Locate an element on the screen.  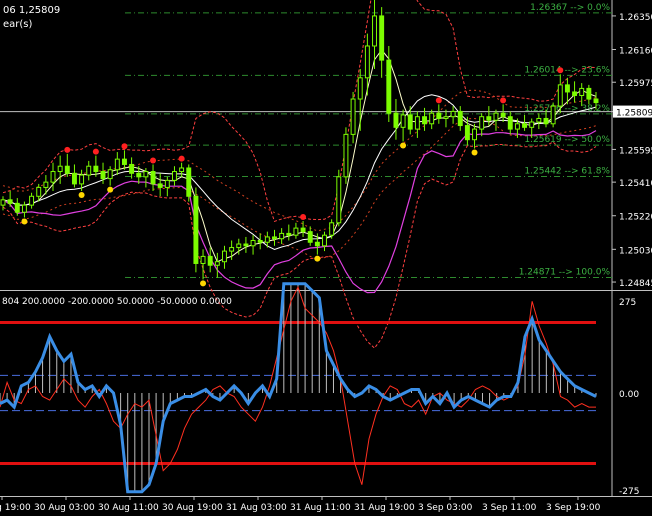
price-tick-label: 1.25975 is located at coordinates (635, 84).